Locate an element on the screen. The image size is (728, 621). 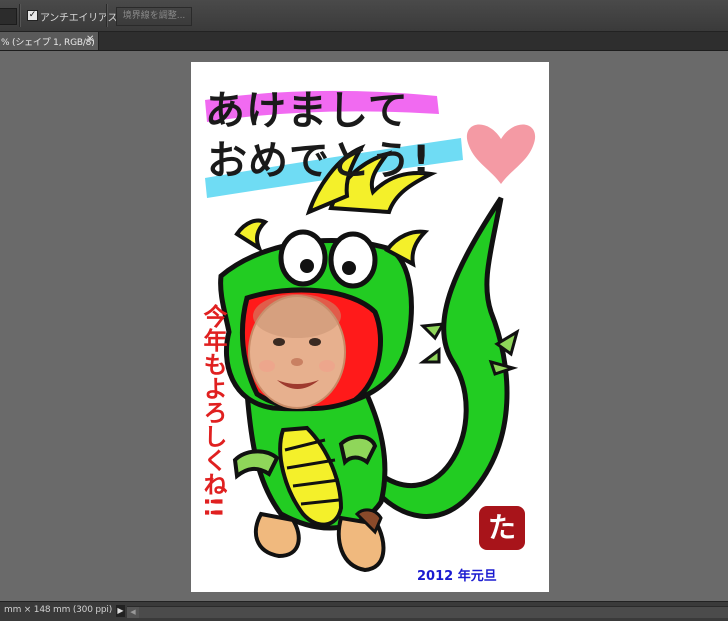
document-tab: % (シェイプ 1, RGB/8) ✕ is located at coordinates (49, 41).